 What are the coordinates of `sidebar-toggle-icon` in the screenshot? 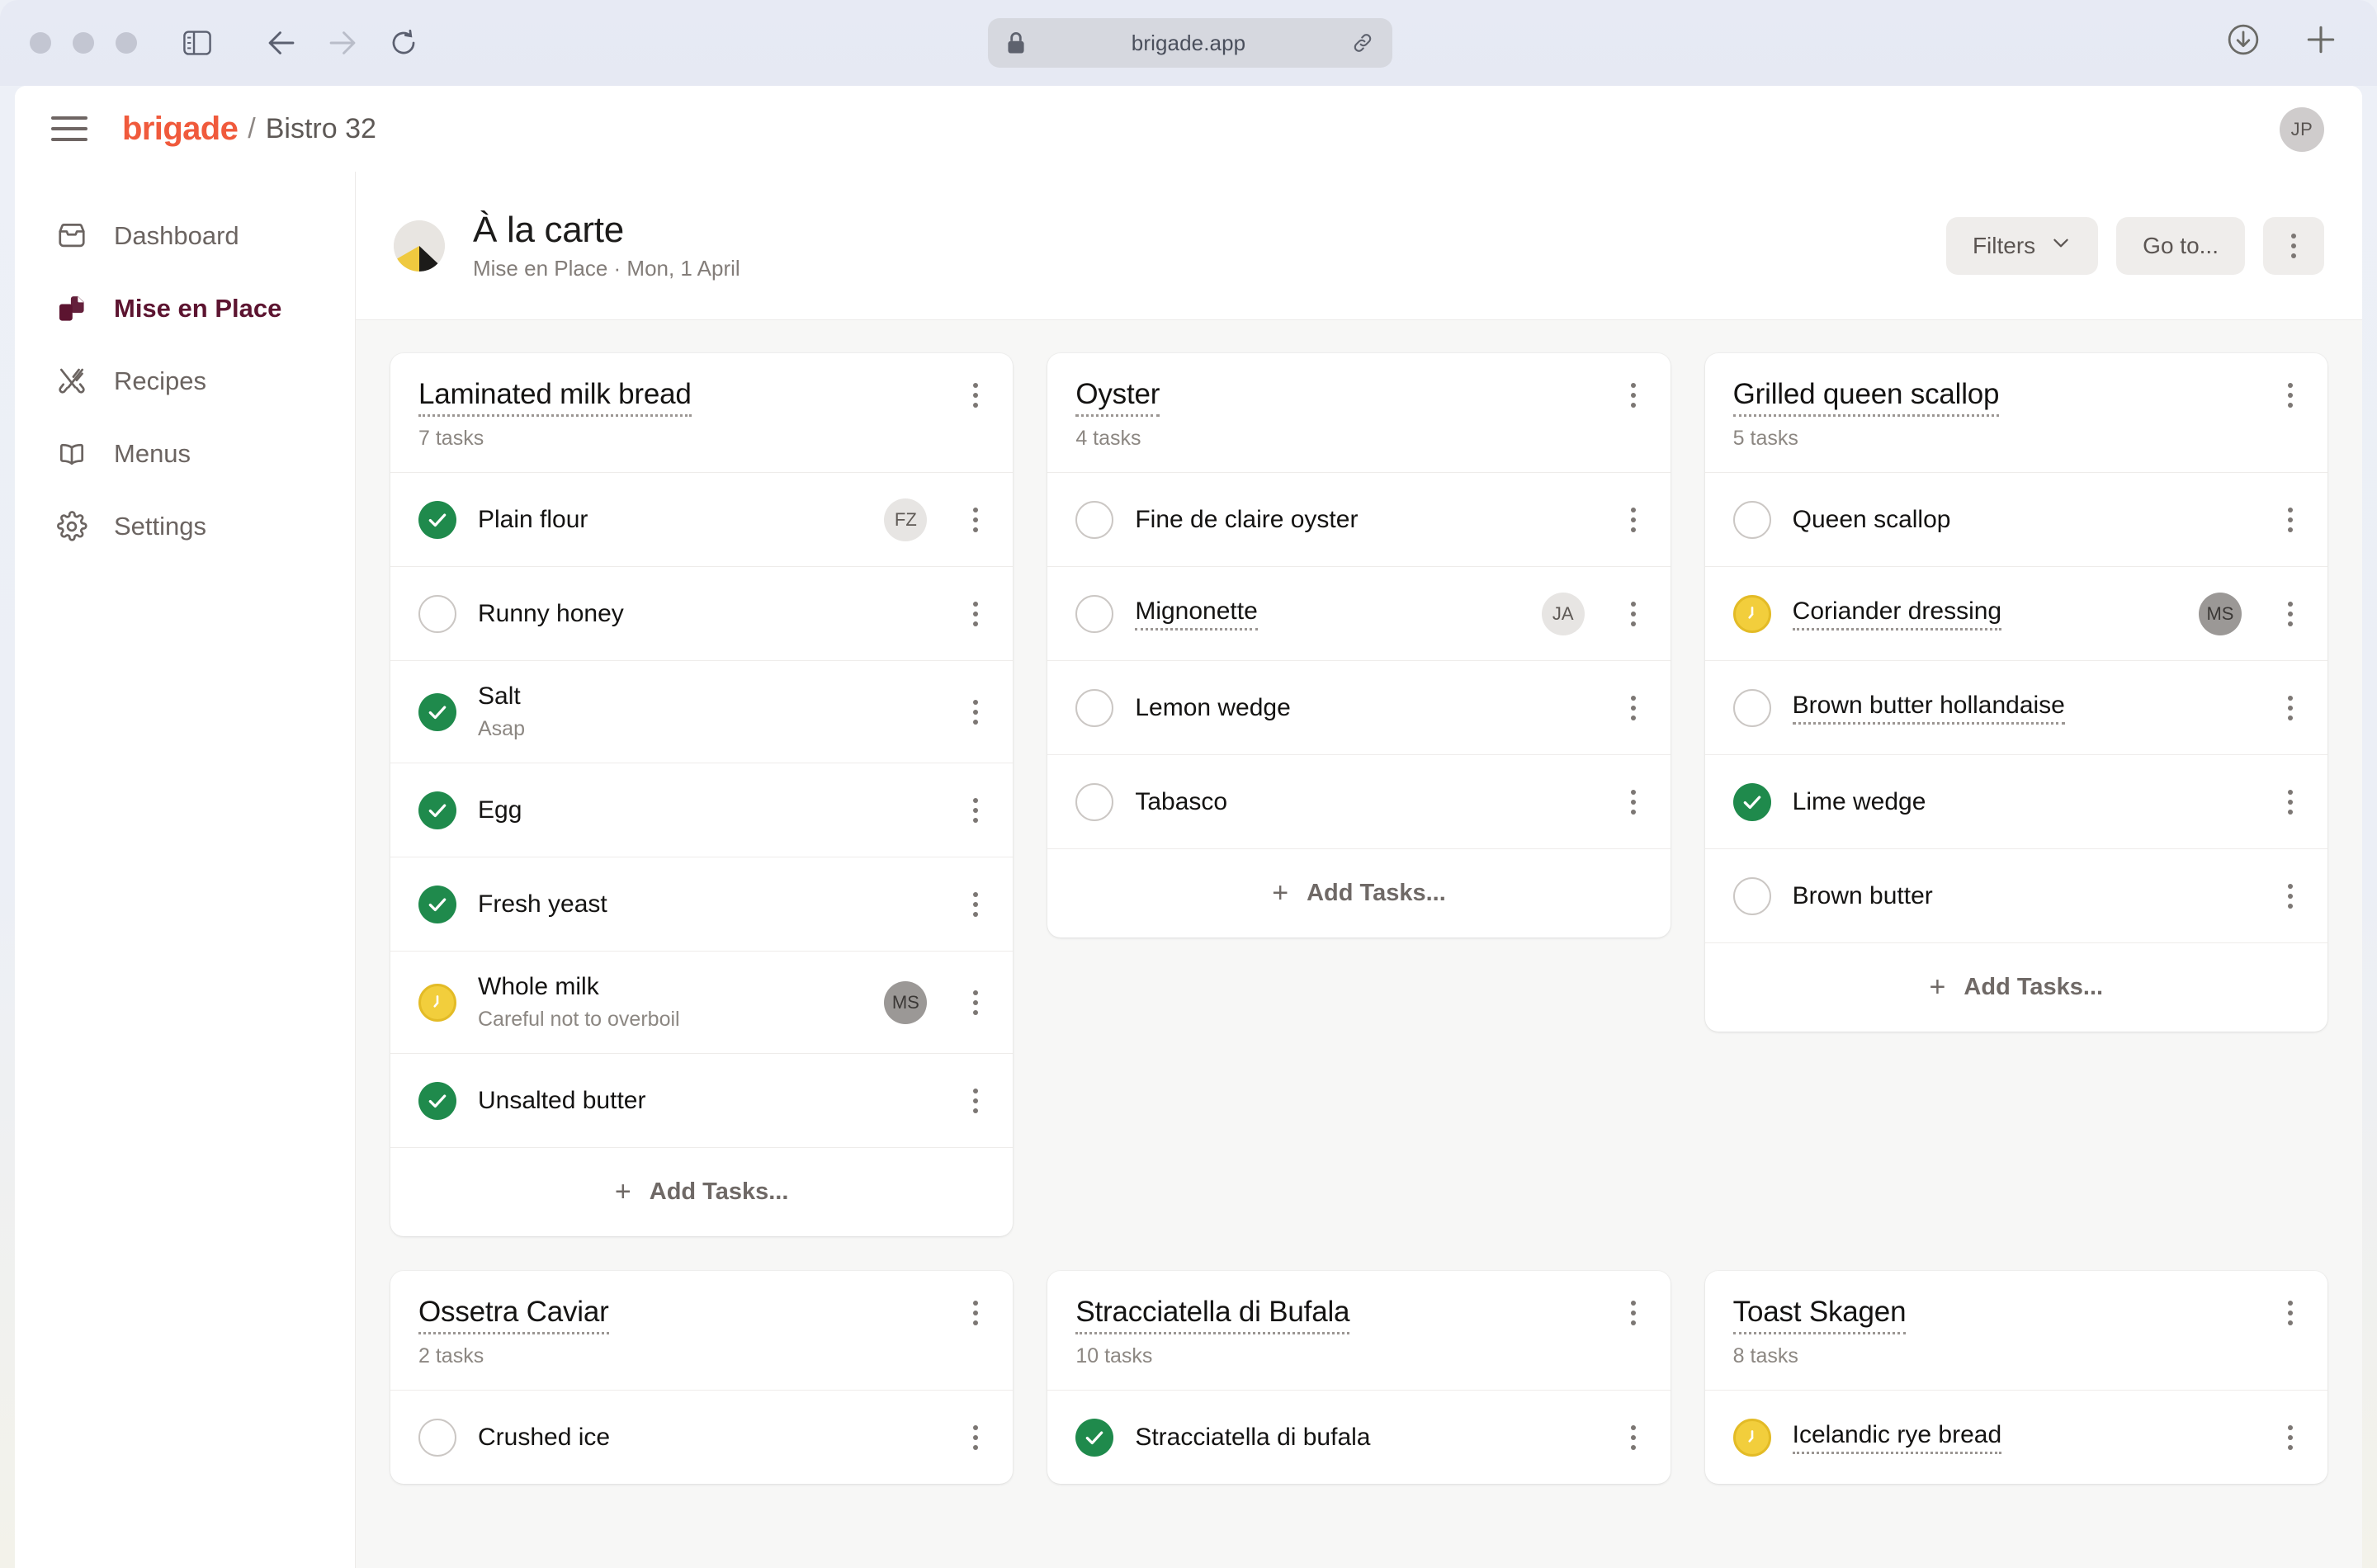 It's located at (197, 43).